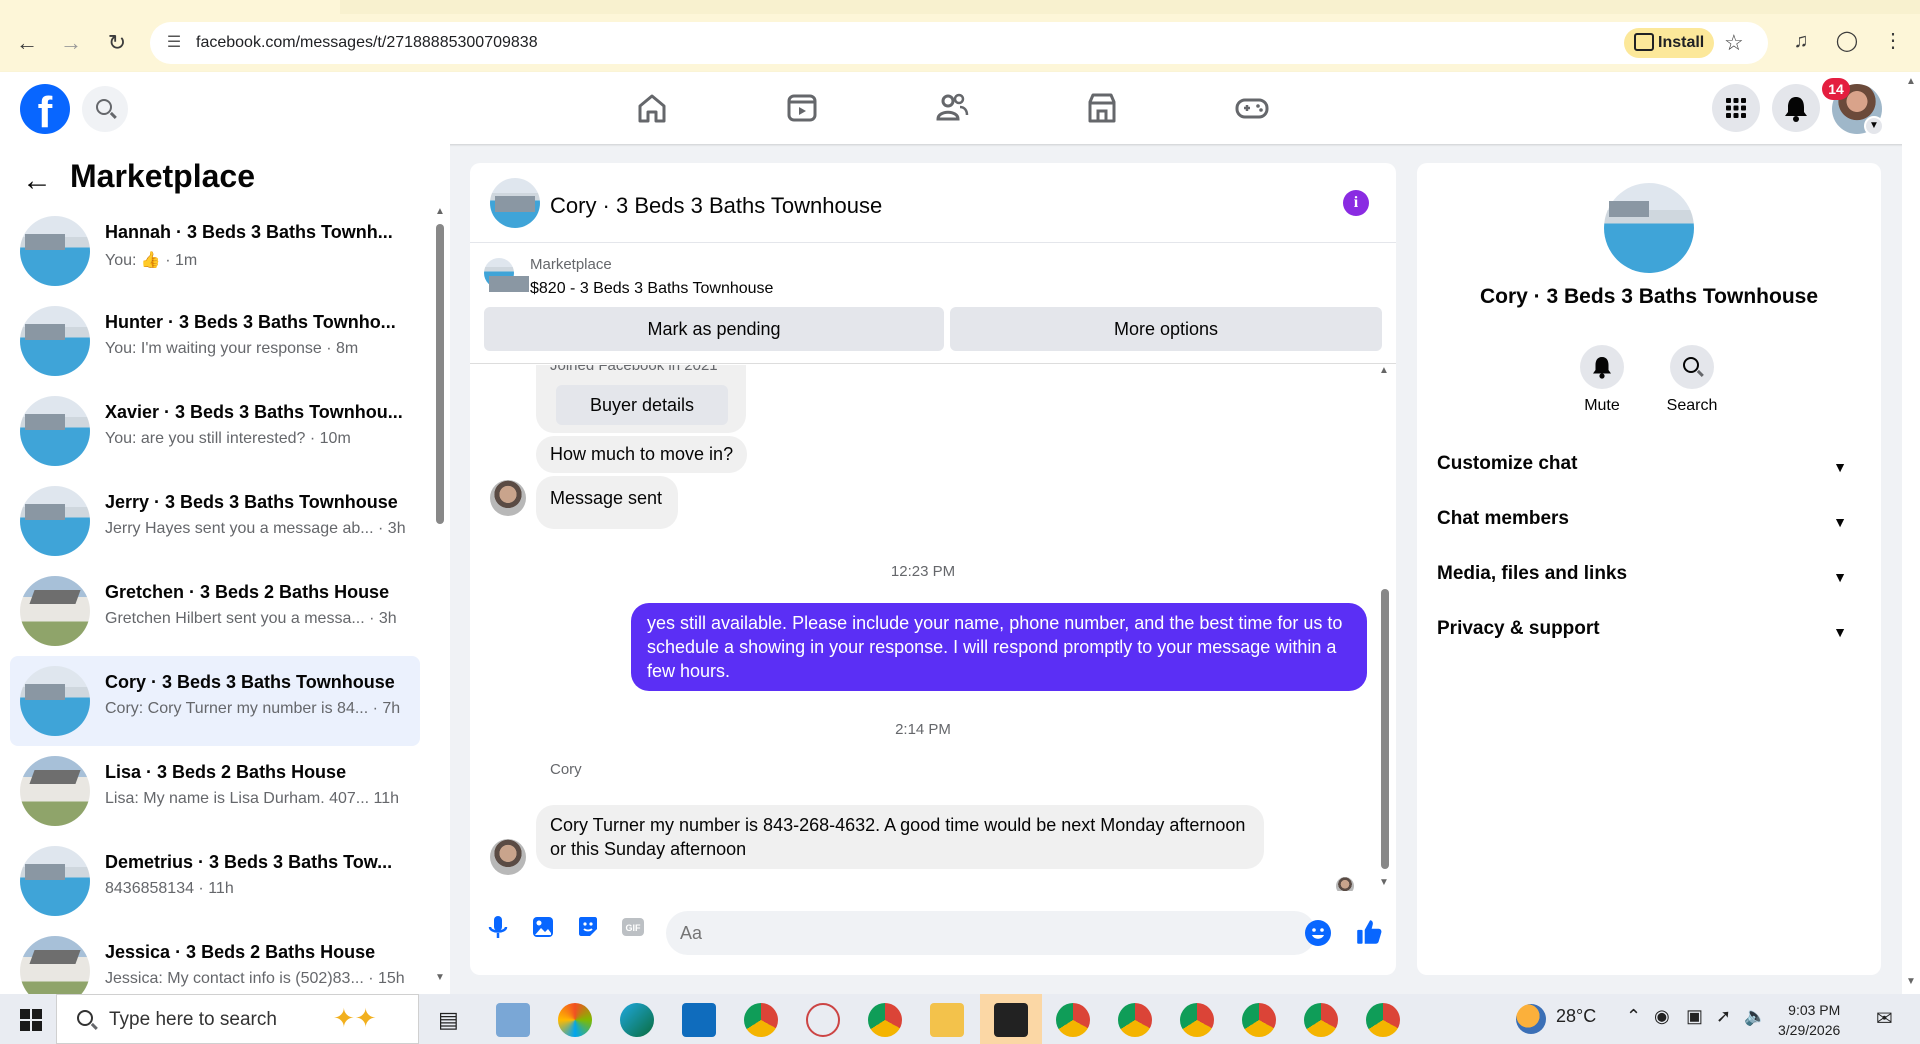 The width and height of the screenshot is (1920, 1044). Describe the element at coordinates (71, 43) in the screenshot. I see `forward-arrow-icon: →` at that location.